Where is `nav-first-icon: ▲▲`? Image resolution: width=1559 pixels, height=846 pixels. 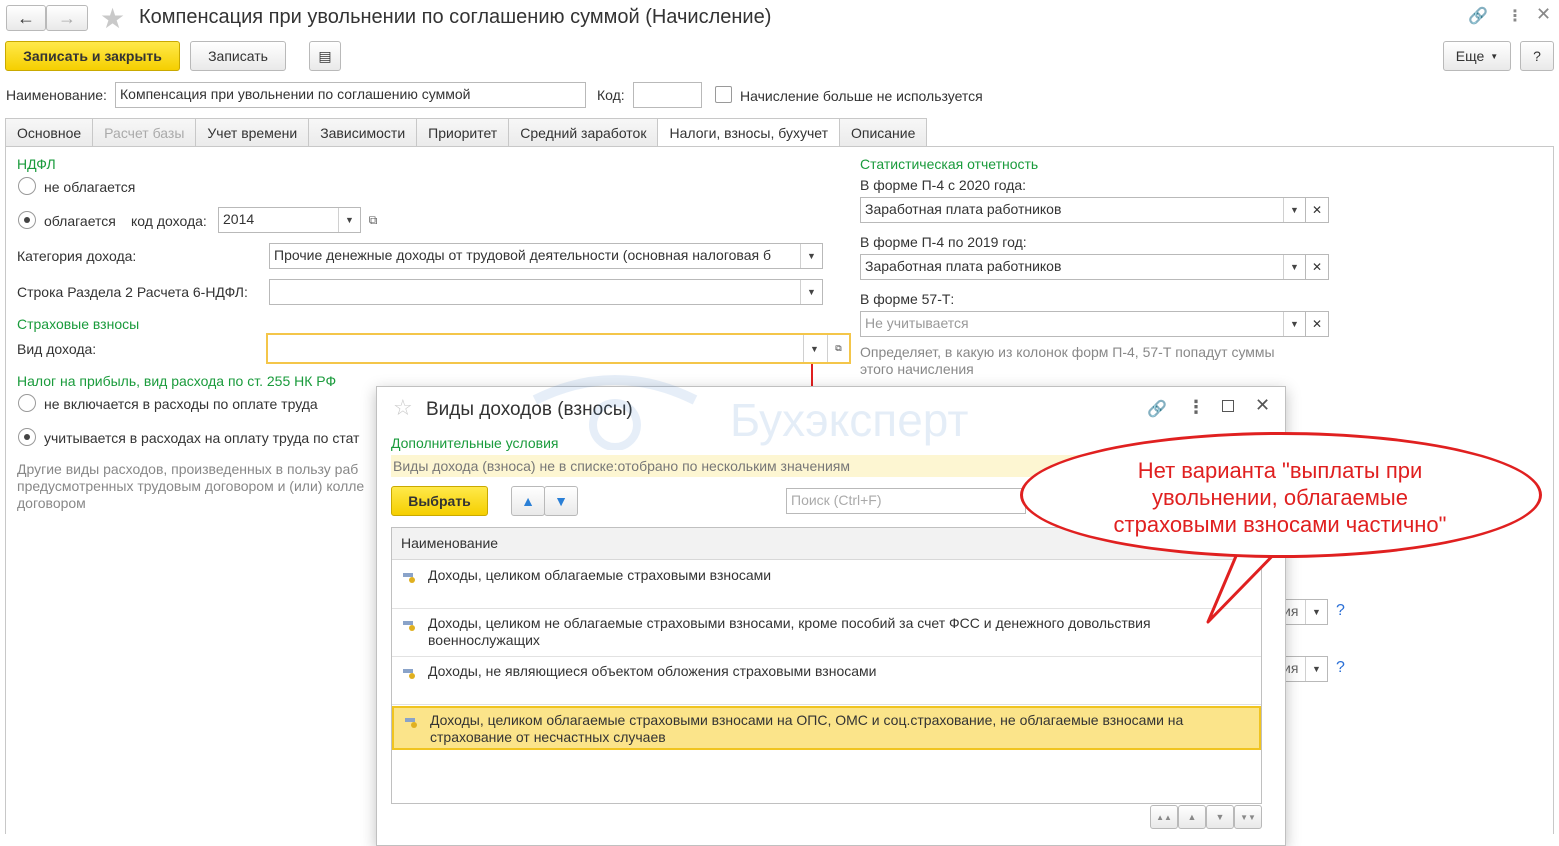 nav-first-icon: ▲▲ is located at coordinates (1164, 817).